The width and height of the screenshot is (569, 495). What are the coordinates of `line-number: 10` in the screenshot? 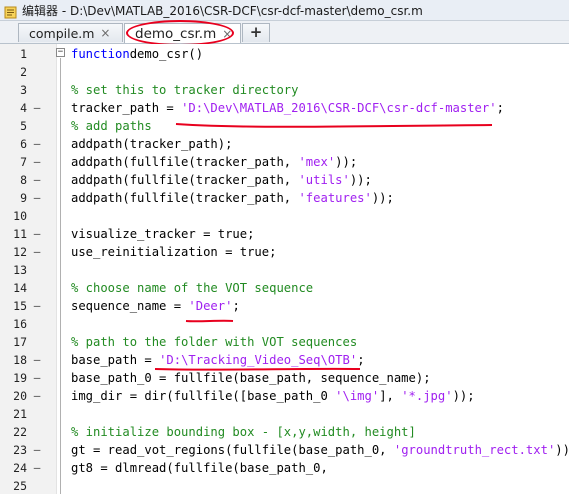 It's located at (20, 216).